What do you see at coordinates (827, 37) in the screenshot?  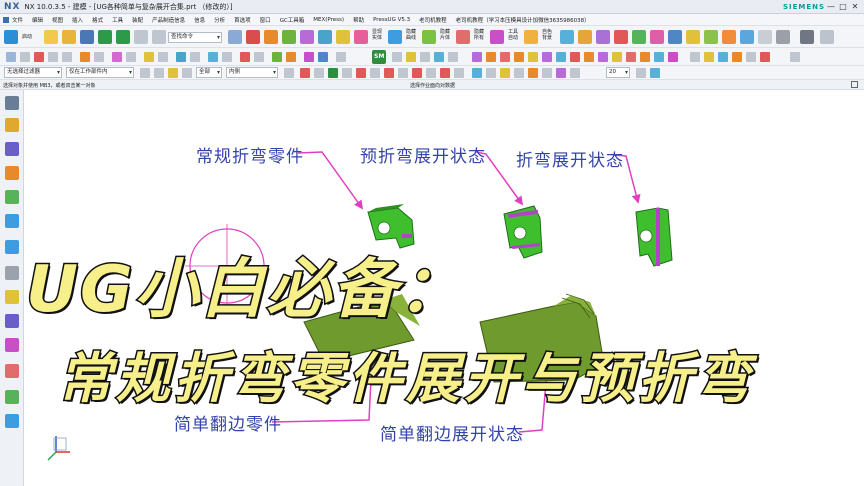 I see `window-icon` at bounding box center [827, 37].